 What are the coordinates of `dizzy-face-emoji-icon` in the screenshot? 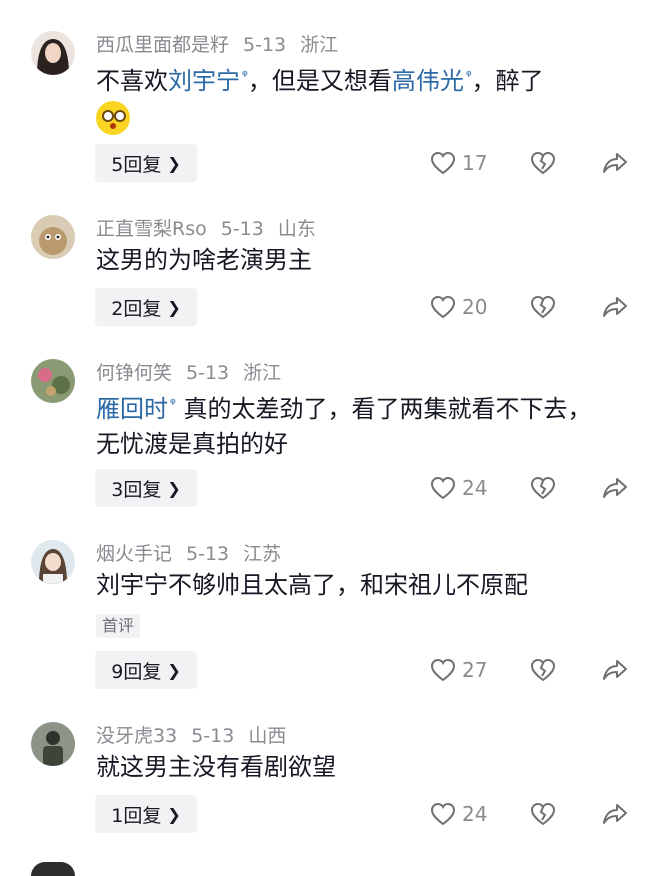 It's located at (113, 118).